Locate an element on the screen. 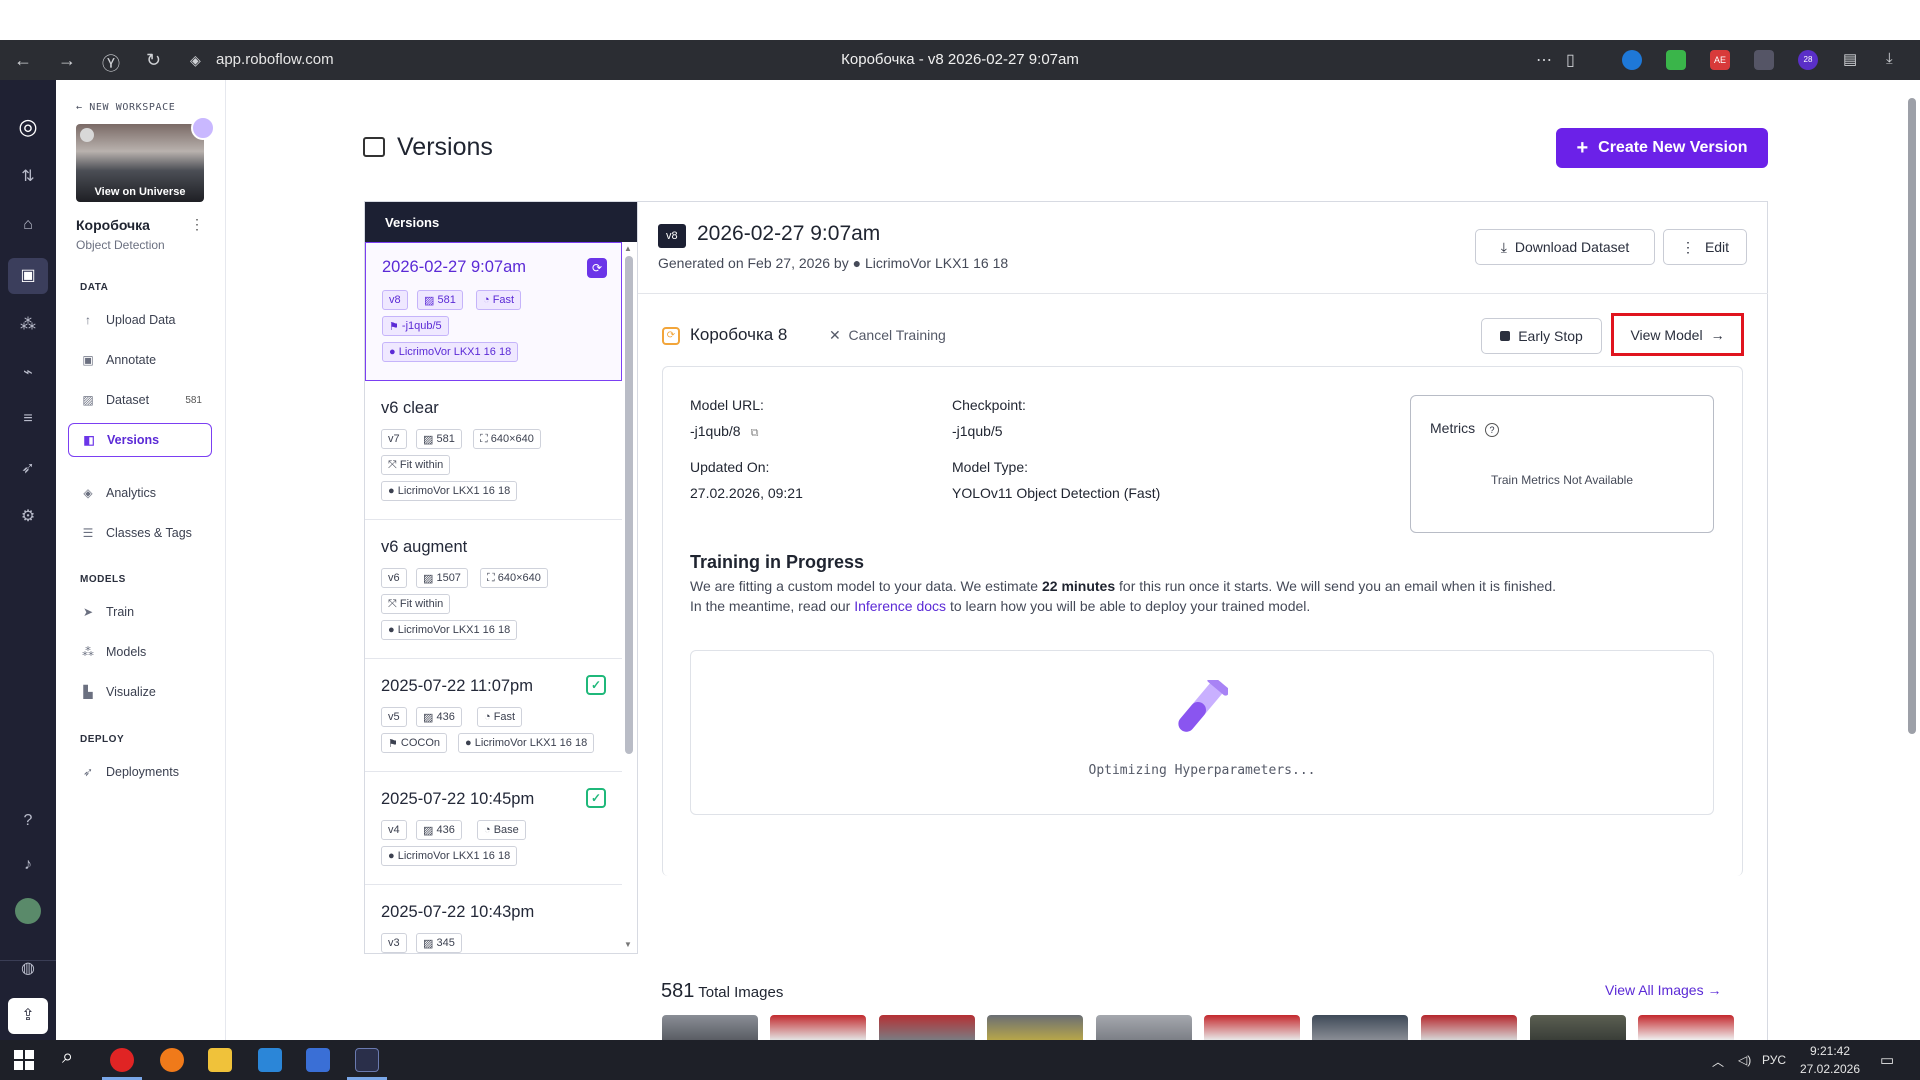  version-card: 2025-07-22 10:43pm v3 ▨ 345 is located at coordinates (493, 919).